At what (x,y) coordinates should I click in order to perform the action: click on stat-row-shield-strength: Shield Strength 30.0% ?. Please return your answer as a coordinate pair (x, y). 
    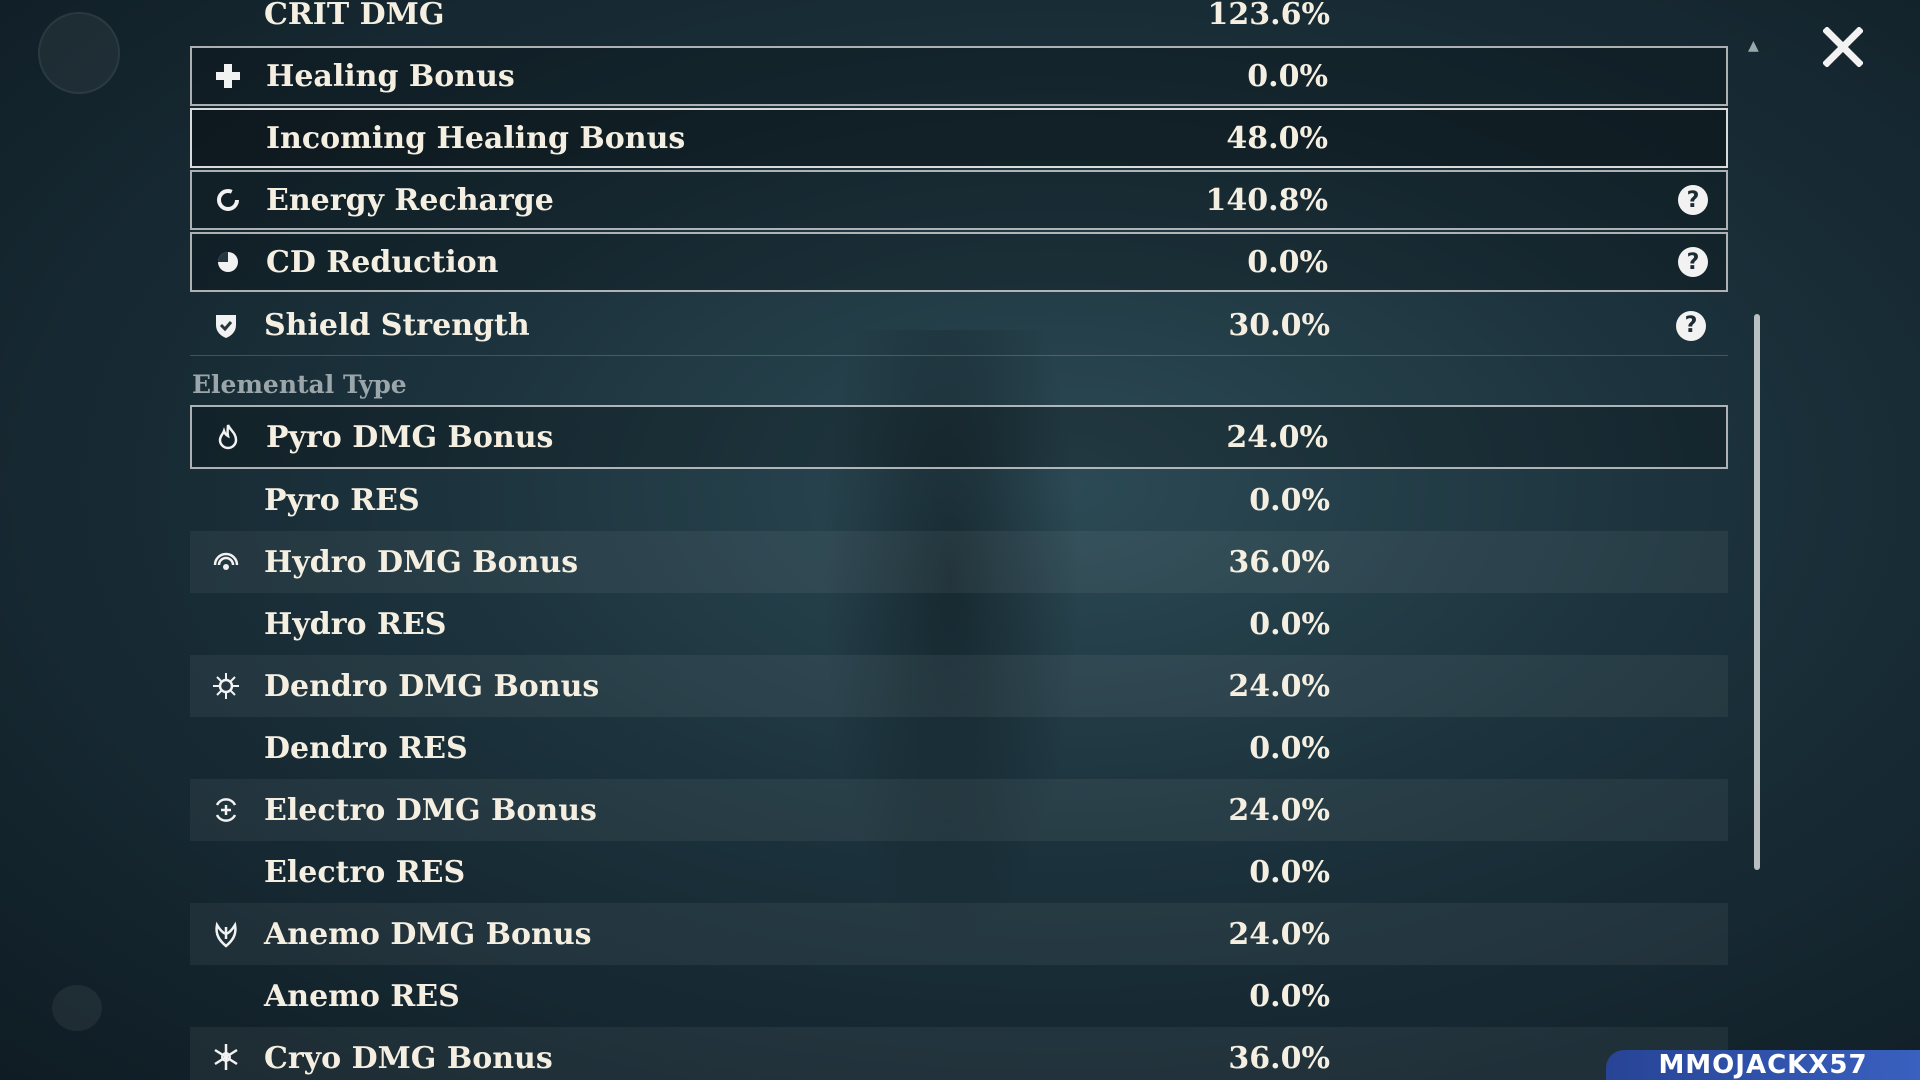
    Looking at the image, I should click on (959, 326).